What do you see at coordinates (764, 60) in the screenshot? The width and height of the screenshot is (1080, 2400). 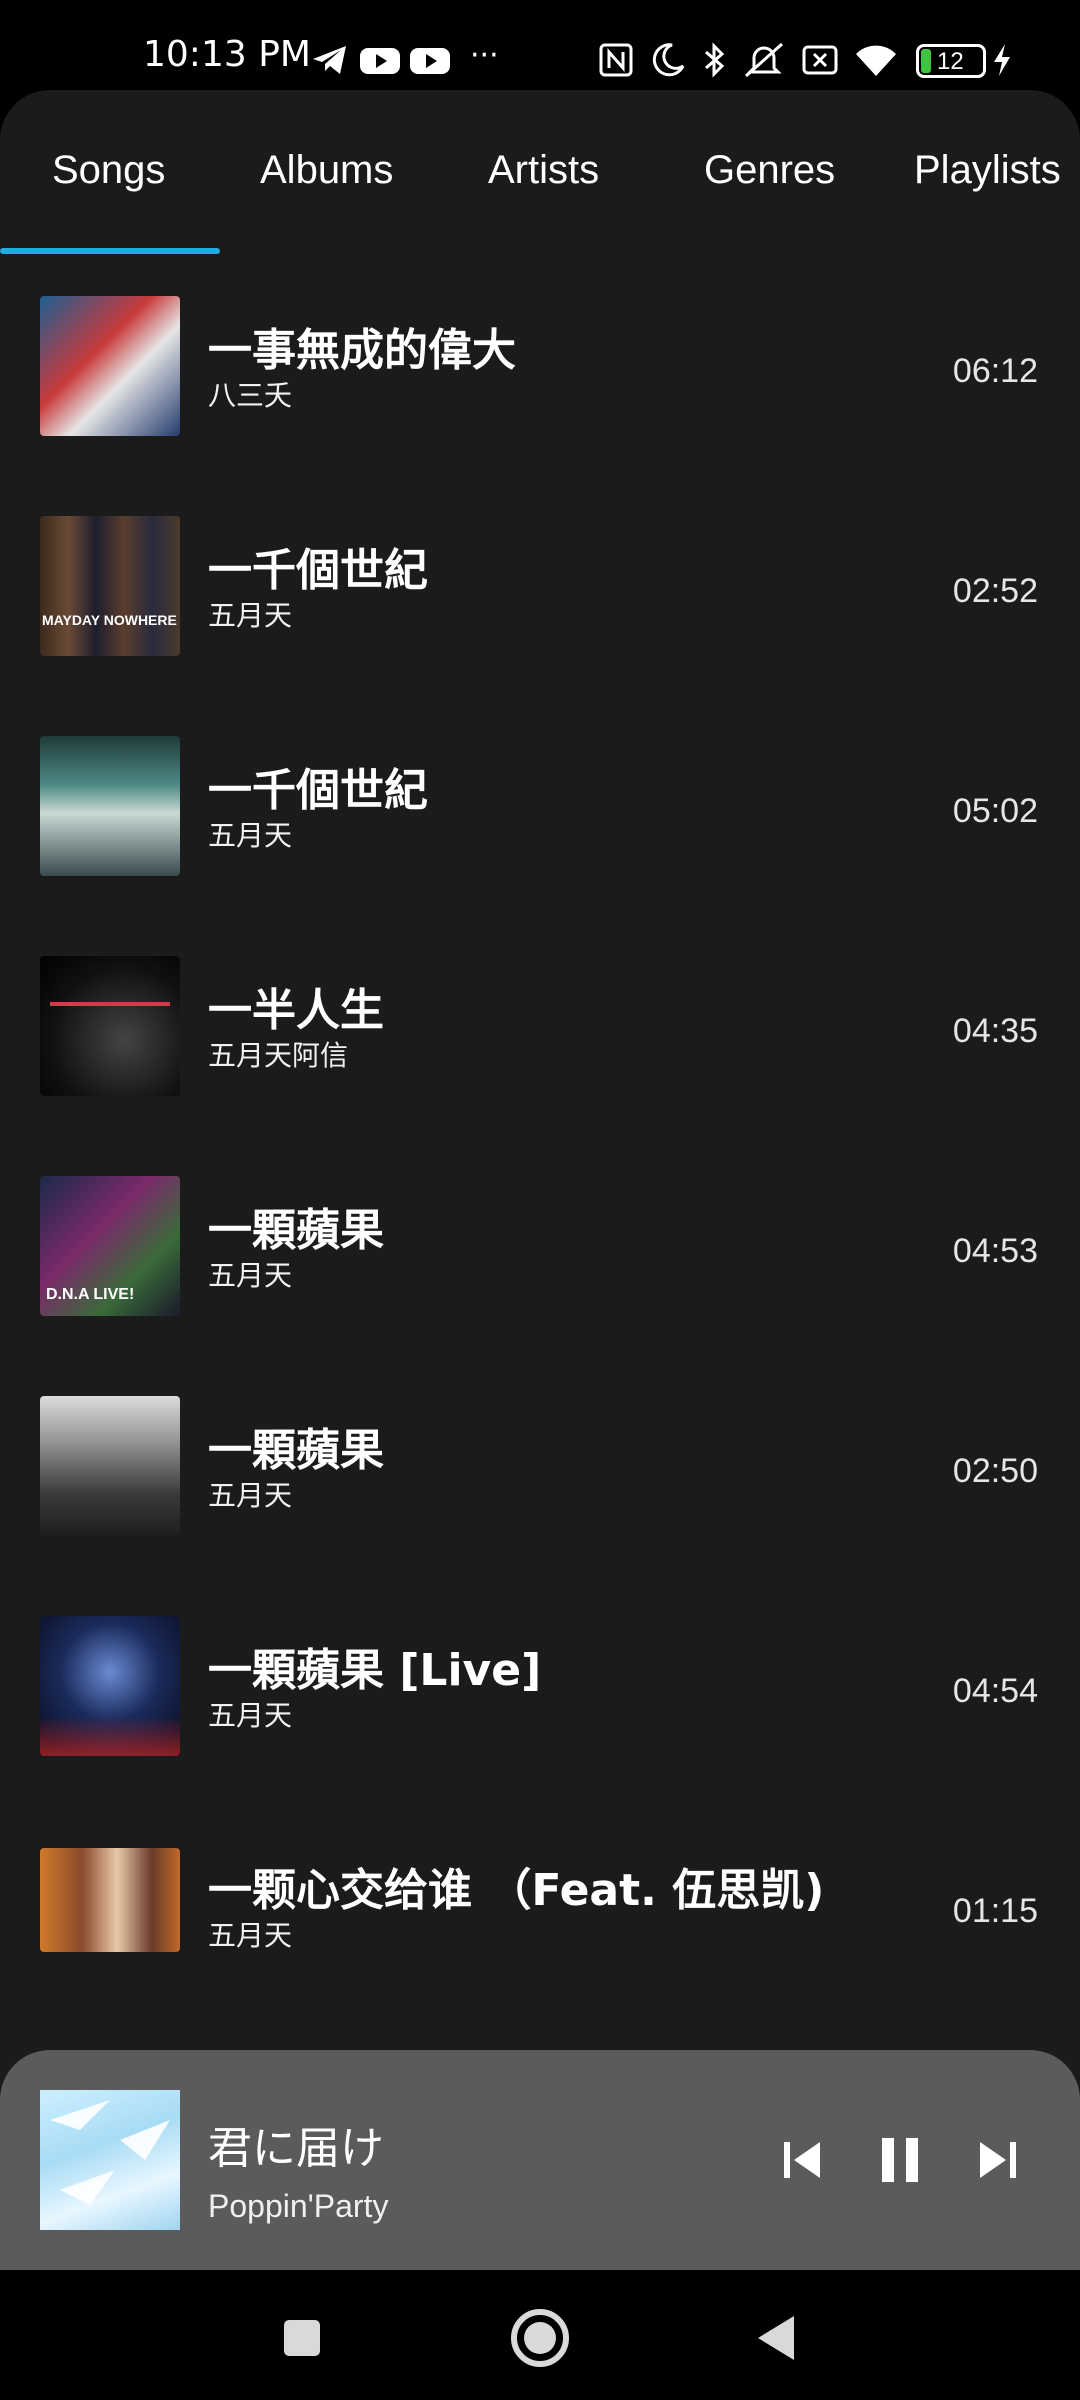 I see `mute-icon` at bounding box center [764, 60].